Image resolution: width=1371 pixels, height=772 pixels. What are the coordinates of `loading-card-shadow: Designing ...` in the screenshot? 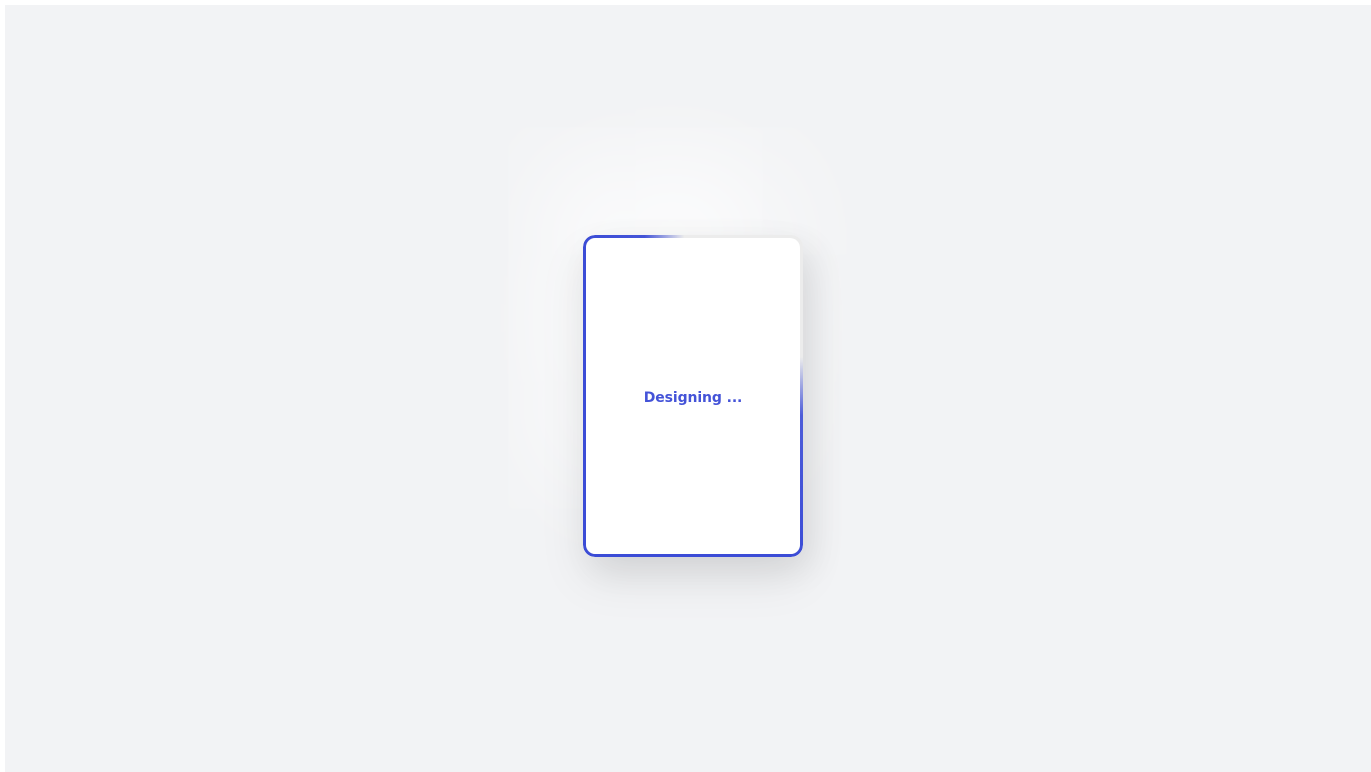 It's located at (693, 396).